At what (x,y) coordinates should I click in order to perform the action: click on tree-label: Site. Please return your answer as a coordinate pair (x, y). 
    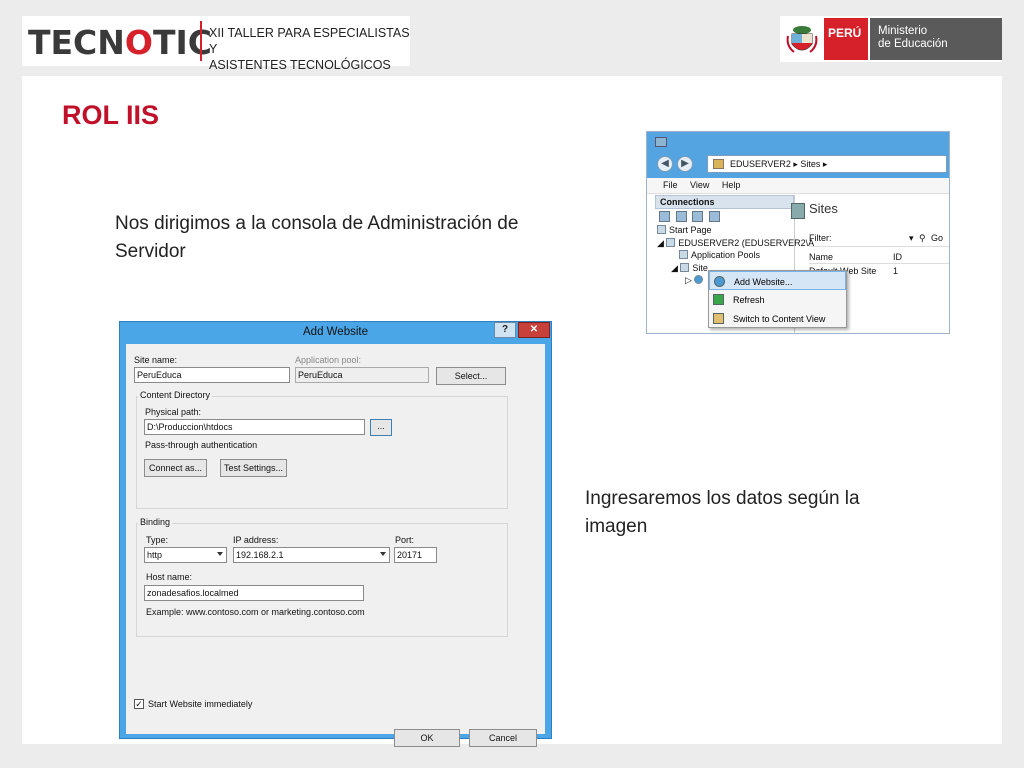
    Looking at the image, I should click on (700, 267).